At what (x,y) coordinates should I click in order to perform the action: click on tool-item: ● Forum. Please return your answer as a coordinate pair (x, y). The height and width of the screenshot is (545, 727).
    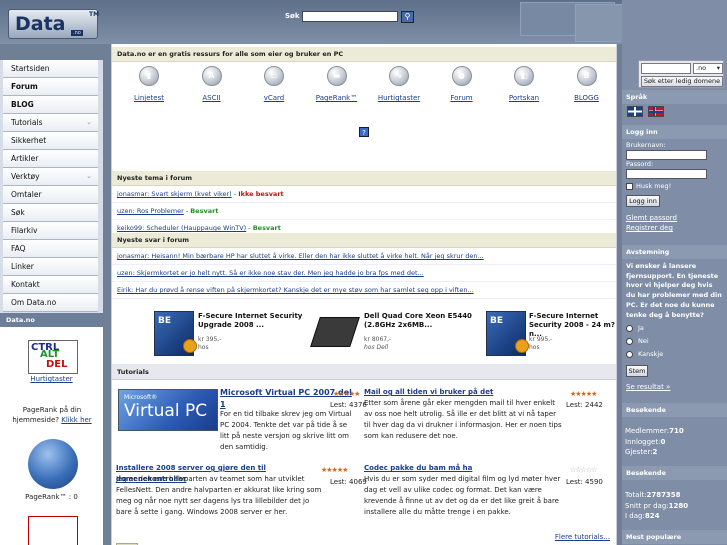
    Looking at the image, I should click on (462, 84).